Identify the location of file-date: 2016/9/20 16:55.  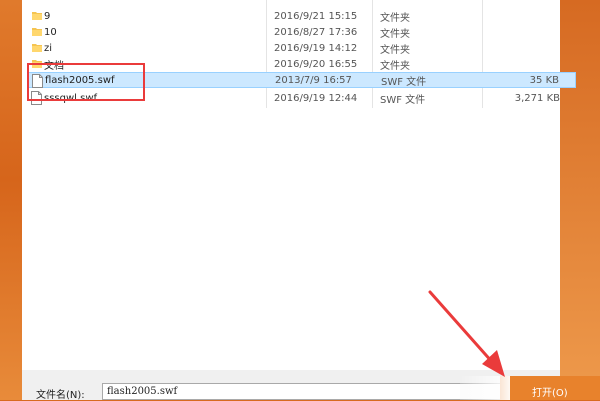
(316, 64).